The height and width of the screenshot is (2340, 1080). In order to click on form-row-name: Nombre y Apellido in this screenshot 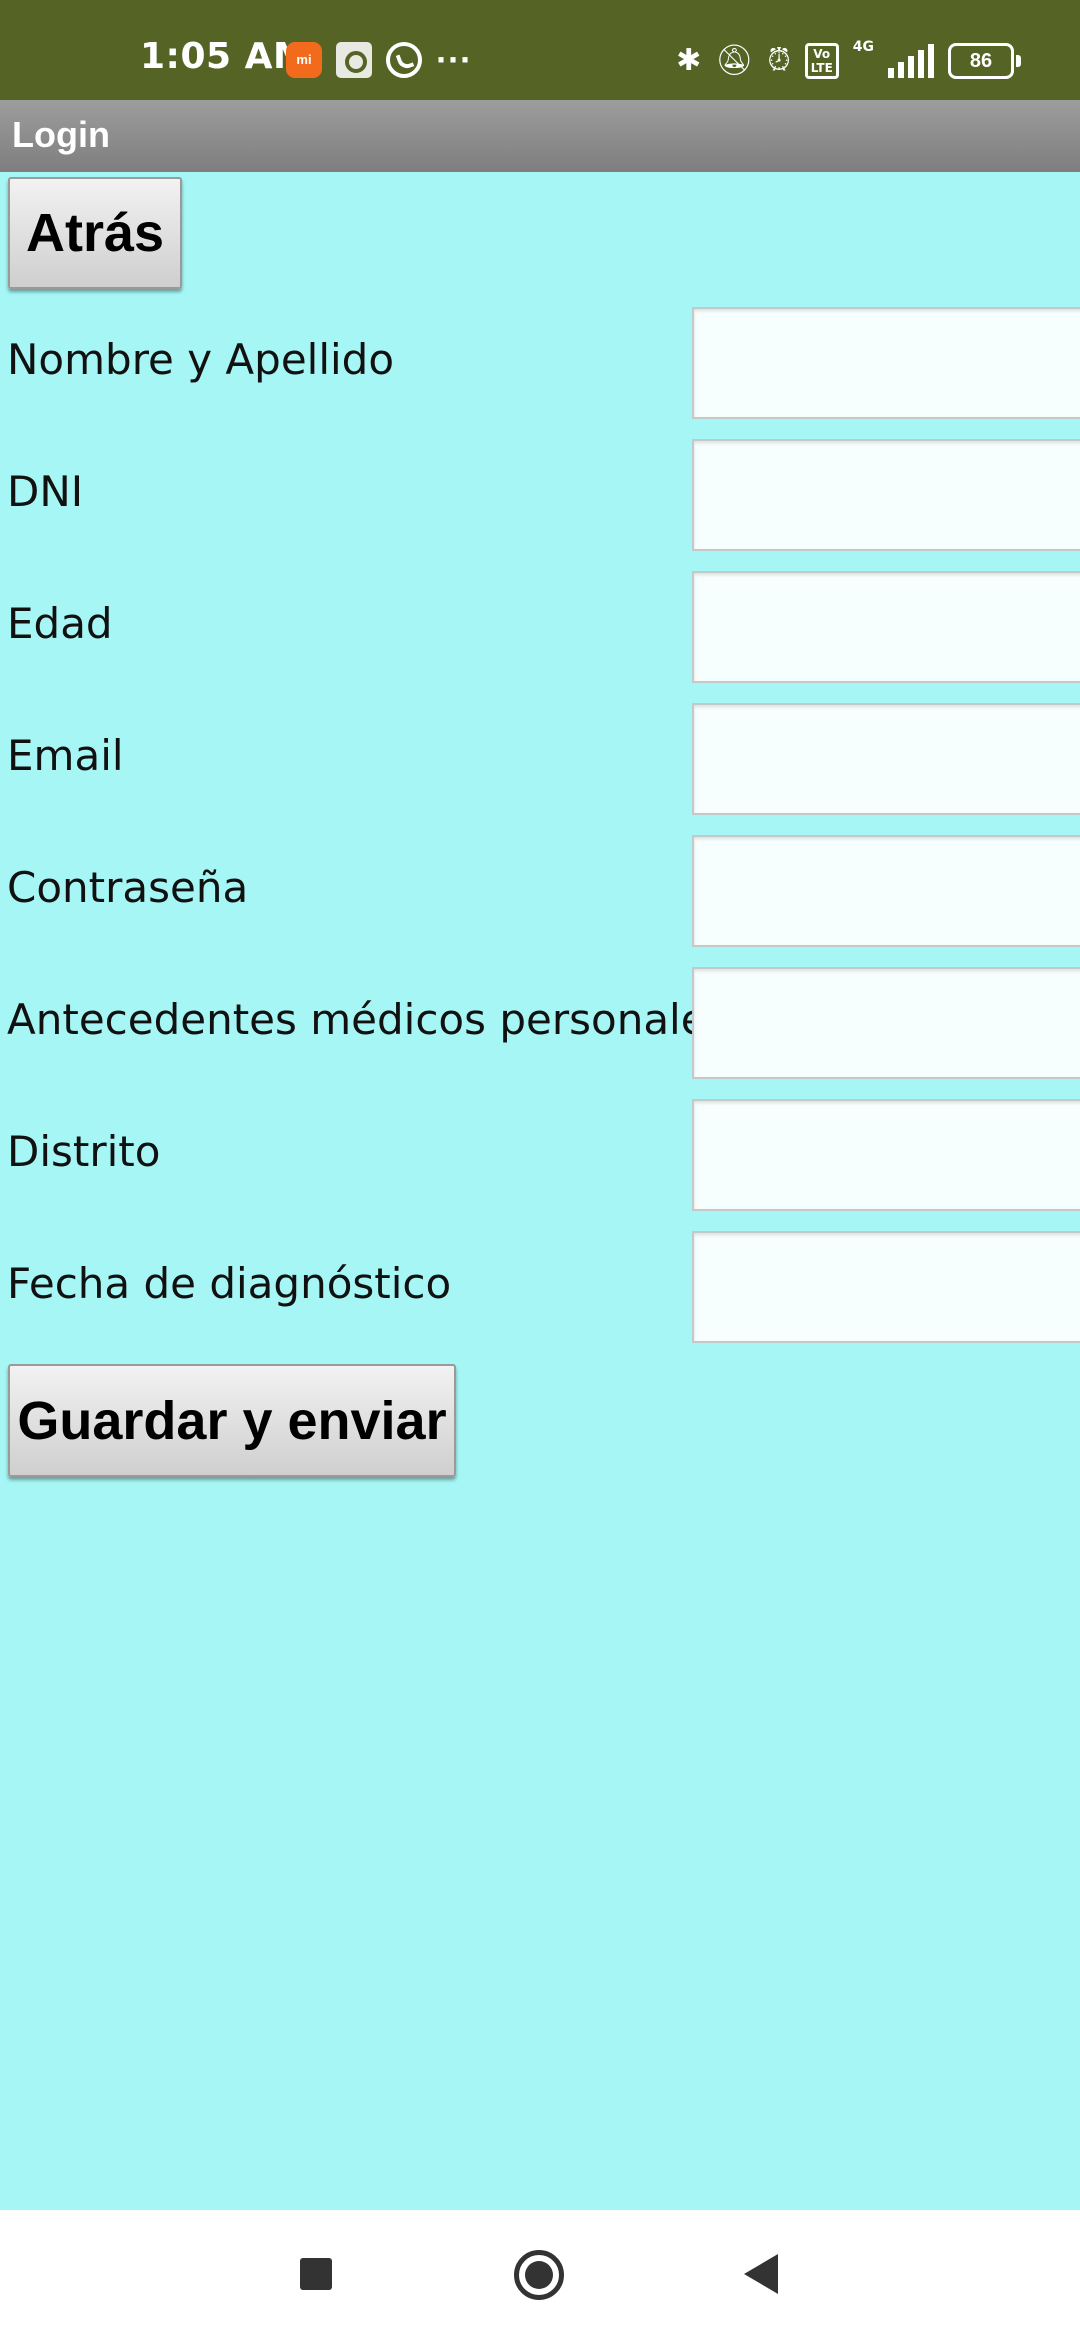, I will do `click(540, 364)`.